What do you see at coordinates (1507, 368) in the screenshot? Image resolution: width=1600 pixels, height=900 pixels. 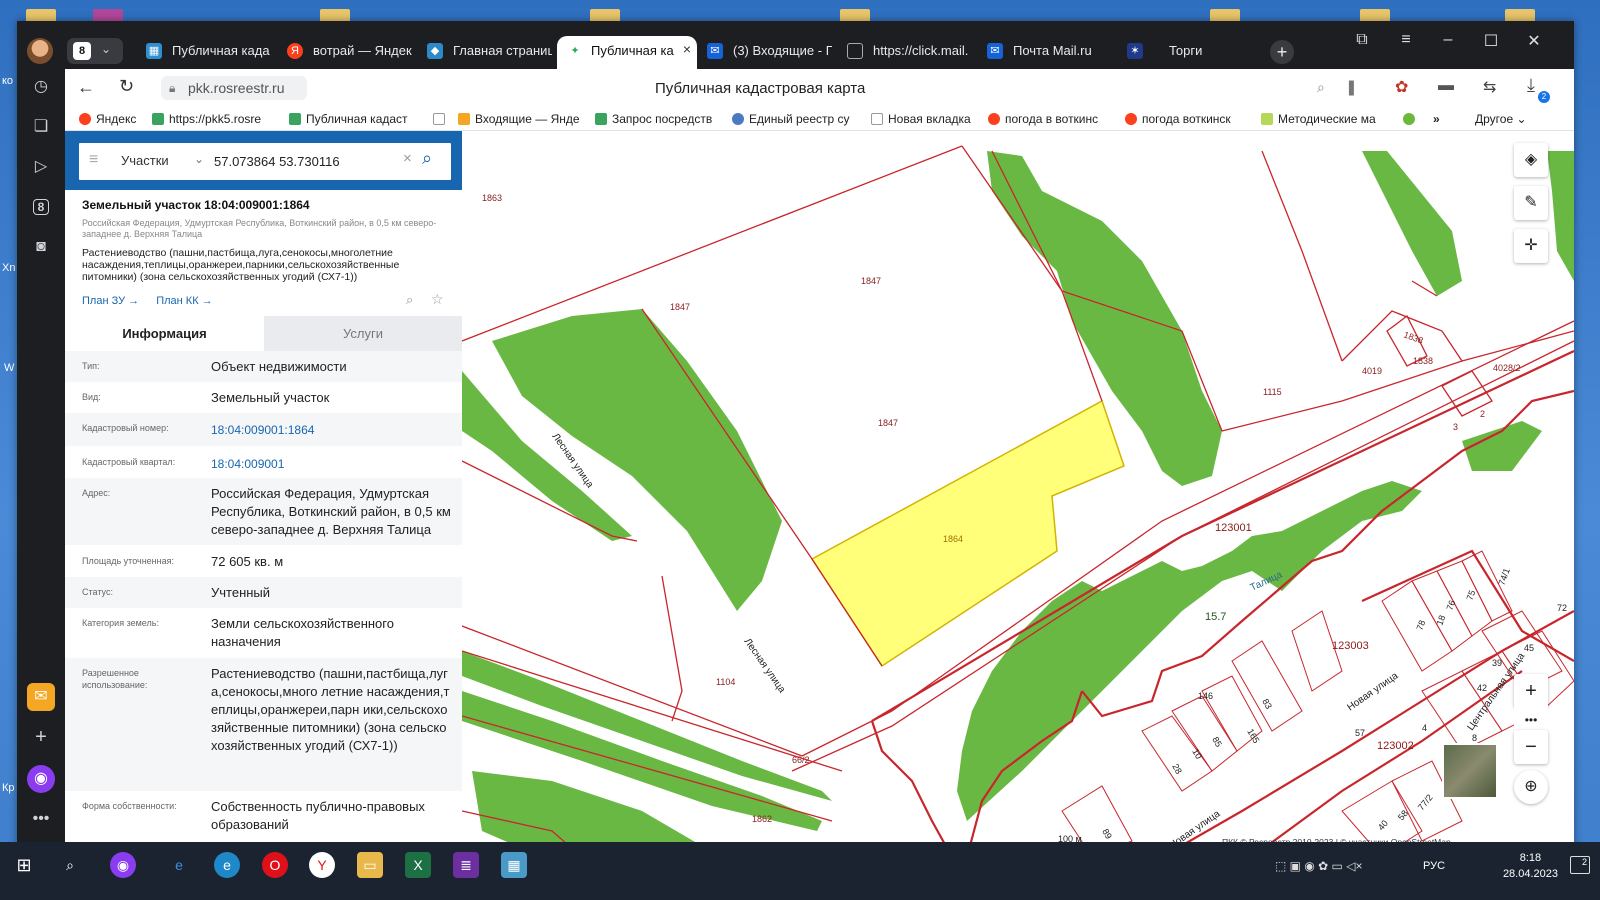 I see `parcel-label: 4028/2` at bounding box center [1507, 368].